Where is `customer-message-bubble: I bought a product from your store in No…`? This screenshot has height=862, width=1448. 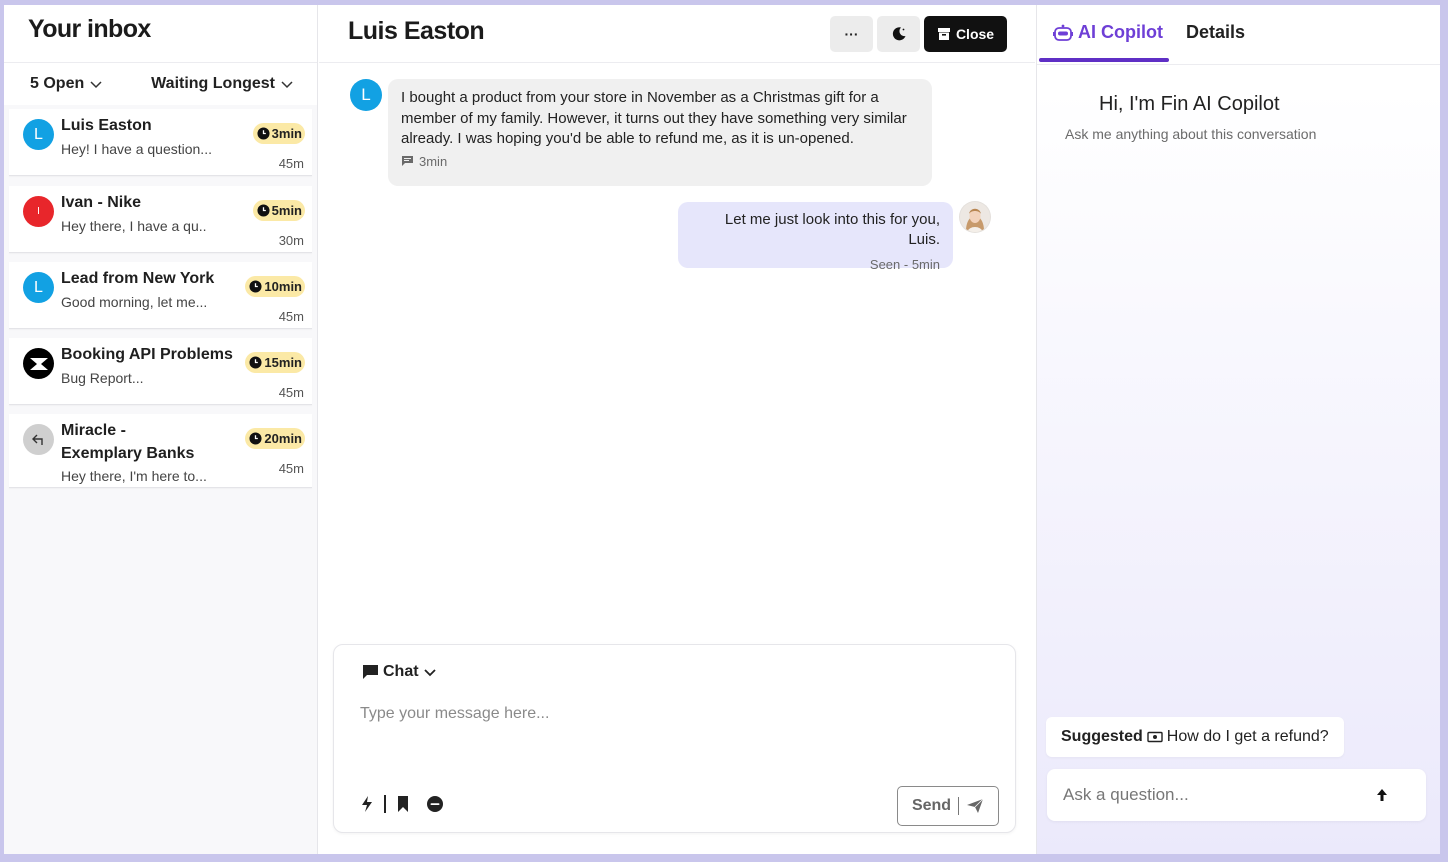
customer-message-bubble: I bought a product from your store in No… is located at coordinates (660, 132).